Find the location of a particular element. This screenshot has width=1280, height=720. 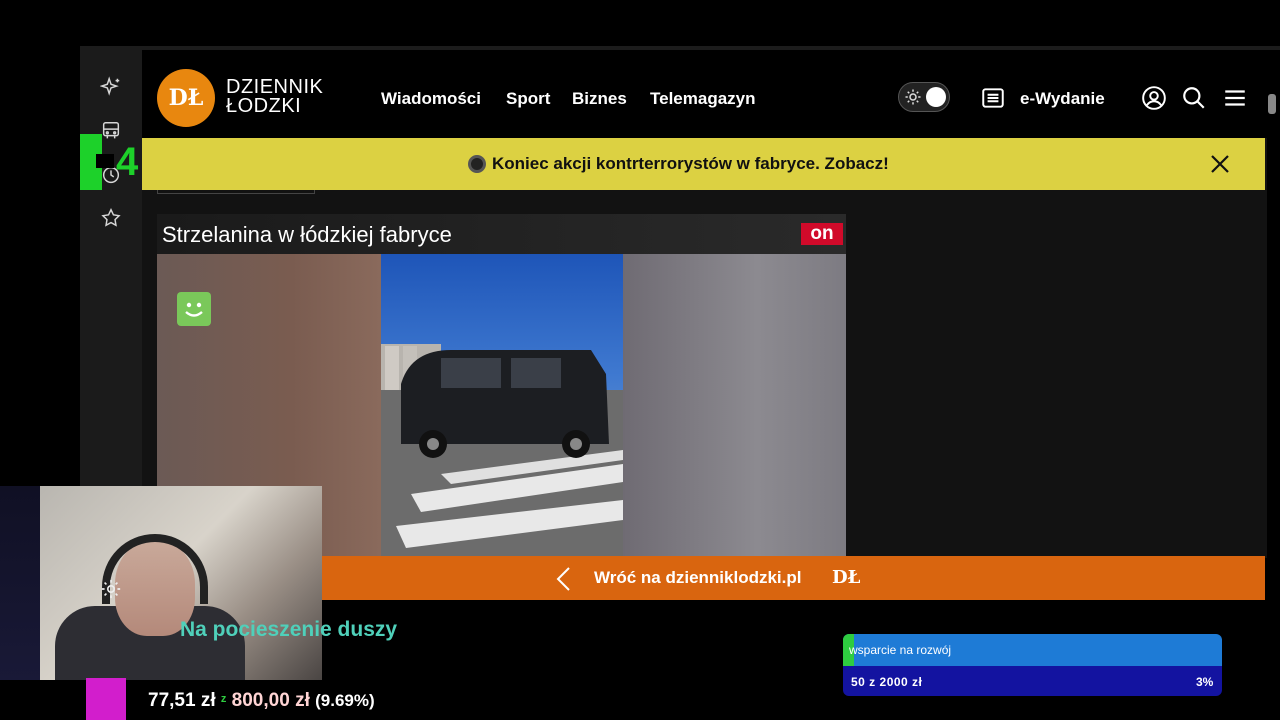

nav-item-telemagazyn: Telemagazyn is located at coordinates (703, 99).